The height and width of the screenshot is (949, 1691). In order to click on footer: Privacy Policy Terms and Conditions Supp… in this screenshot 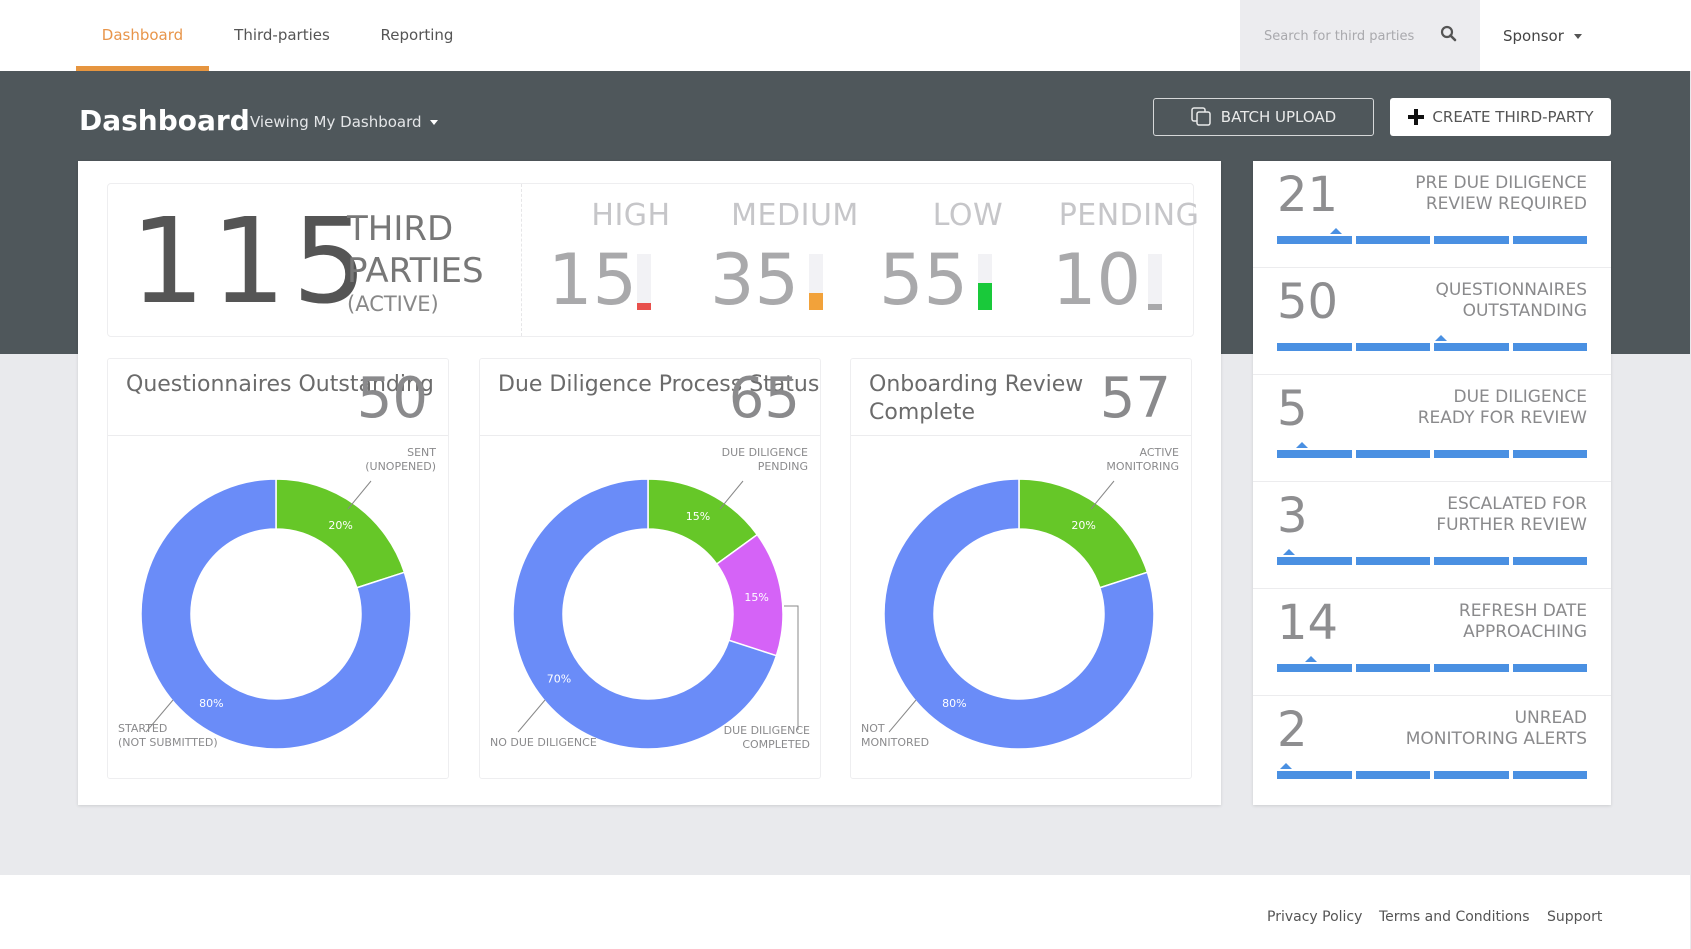, I will do `click(845, 912)`.